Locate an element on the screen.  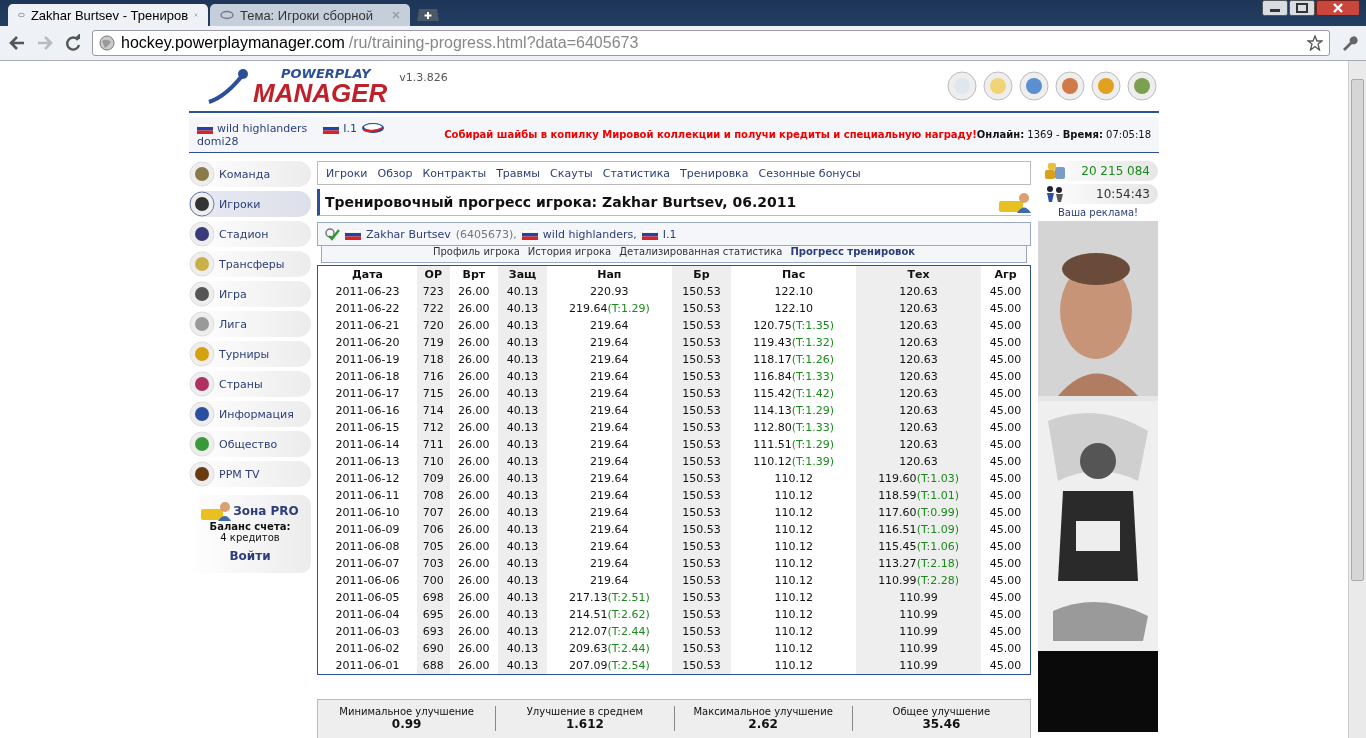
column-header: Нап is located at coordinates (609, 274).